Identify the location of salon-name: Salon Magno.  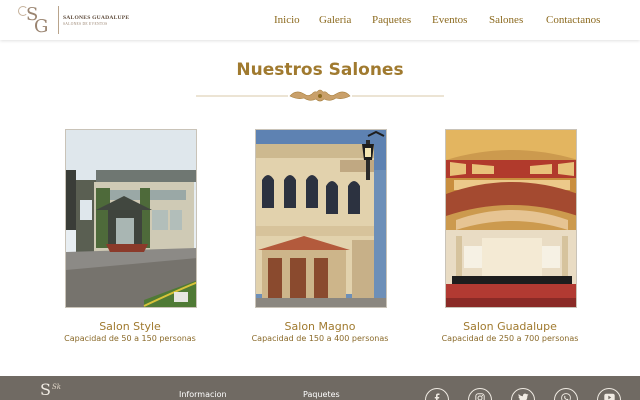
(320, 326).